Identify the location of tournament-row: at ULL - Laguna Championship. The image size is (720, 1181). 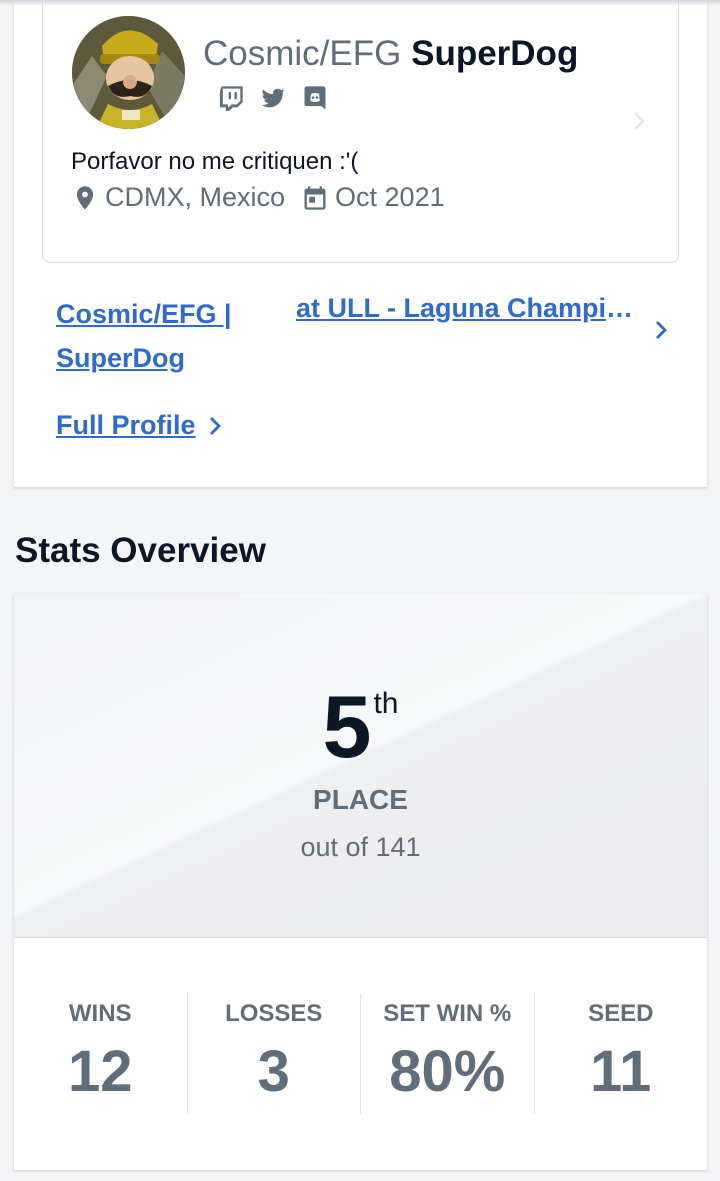
(466, 308).